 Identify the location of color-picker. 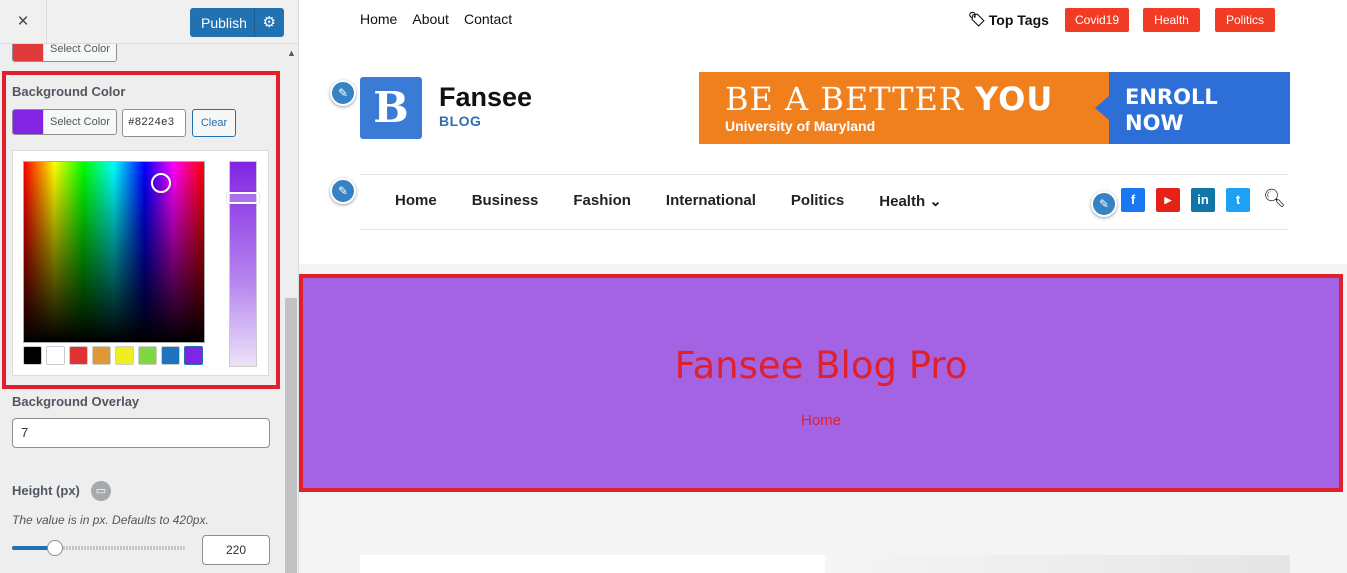
(140, 263).